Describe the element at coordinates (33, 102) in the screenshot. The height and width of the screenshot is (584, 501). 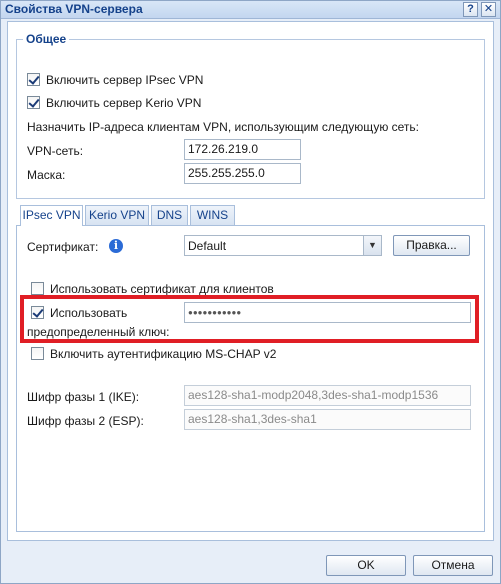
I see `enable-kerio-checkbox` at that location.